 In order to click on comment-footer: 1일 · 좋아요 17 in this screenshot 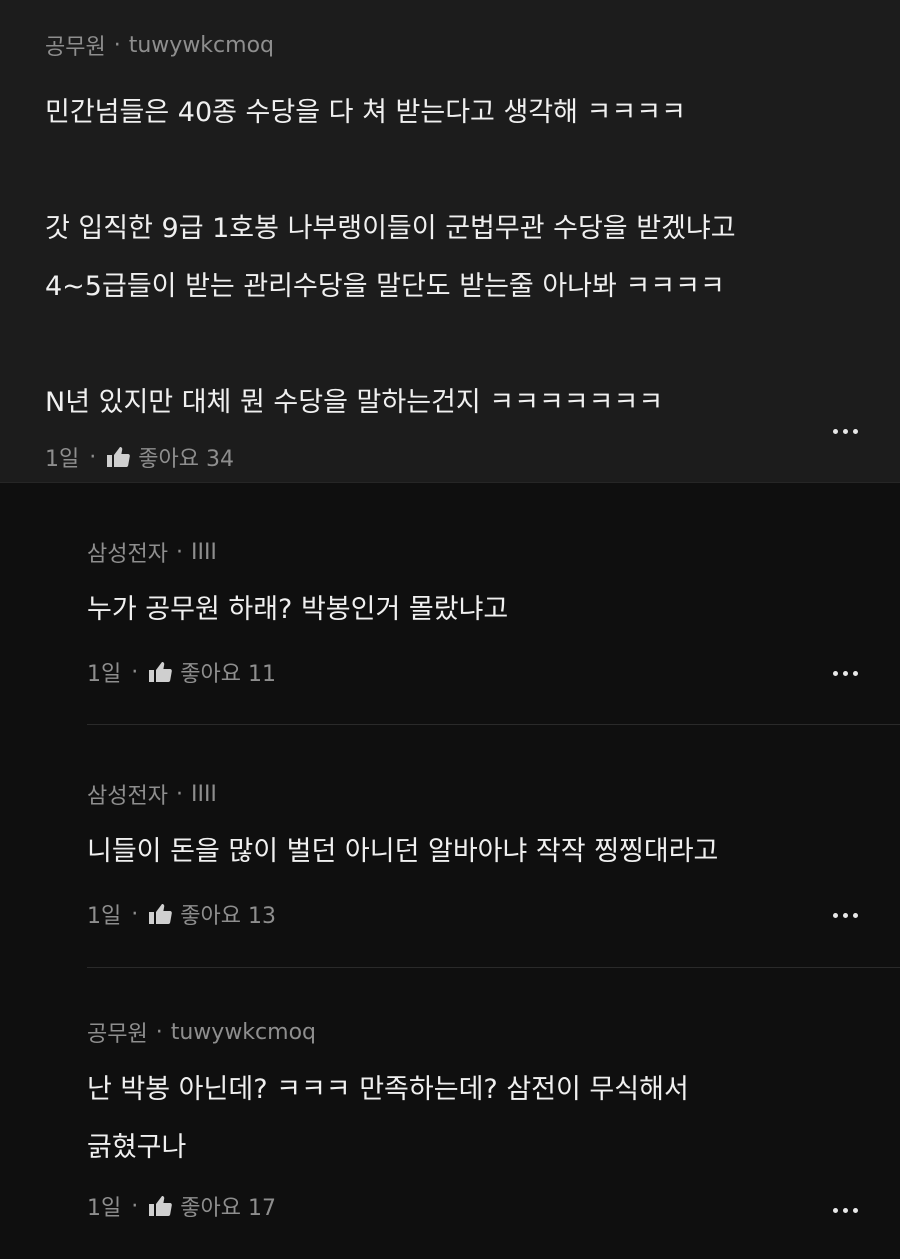, I will do `click(493, 1206)`.